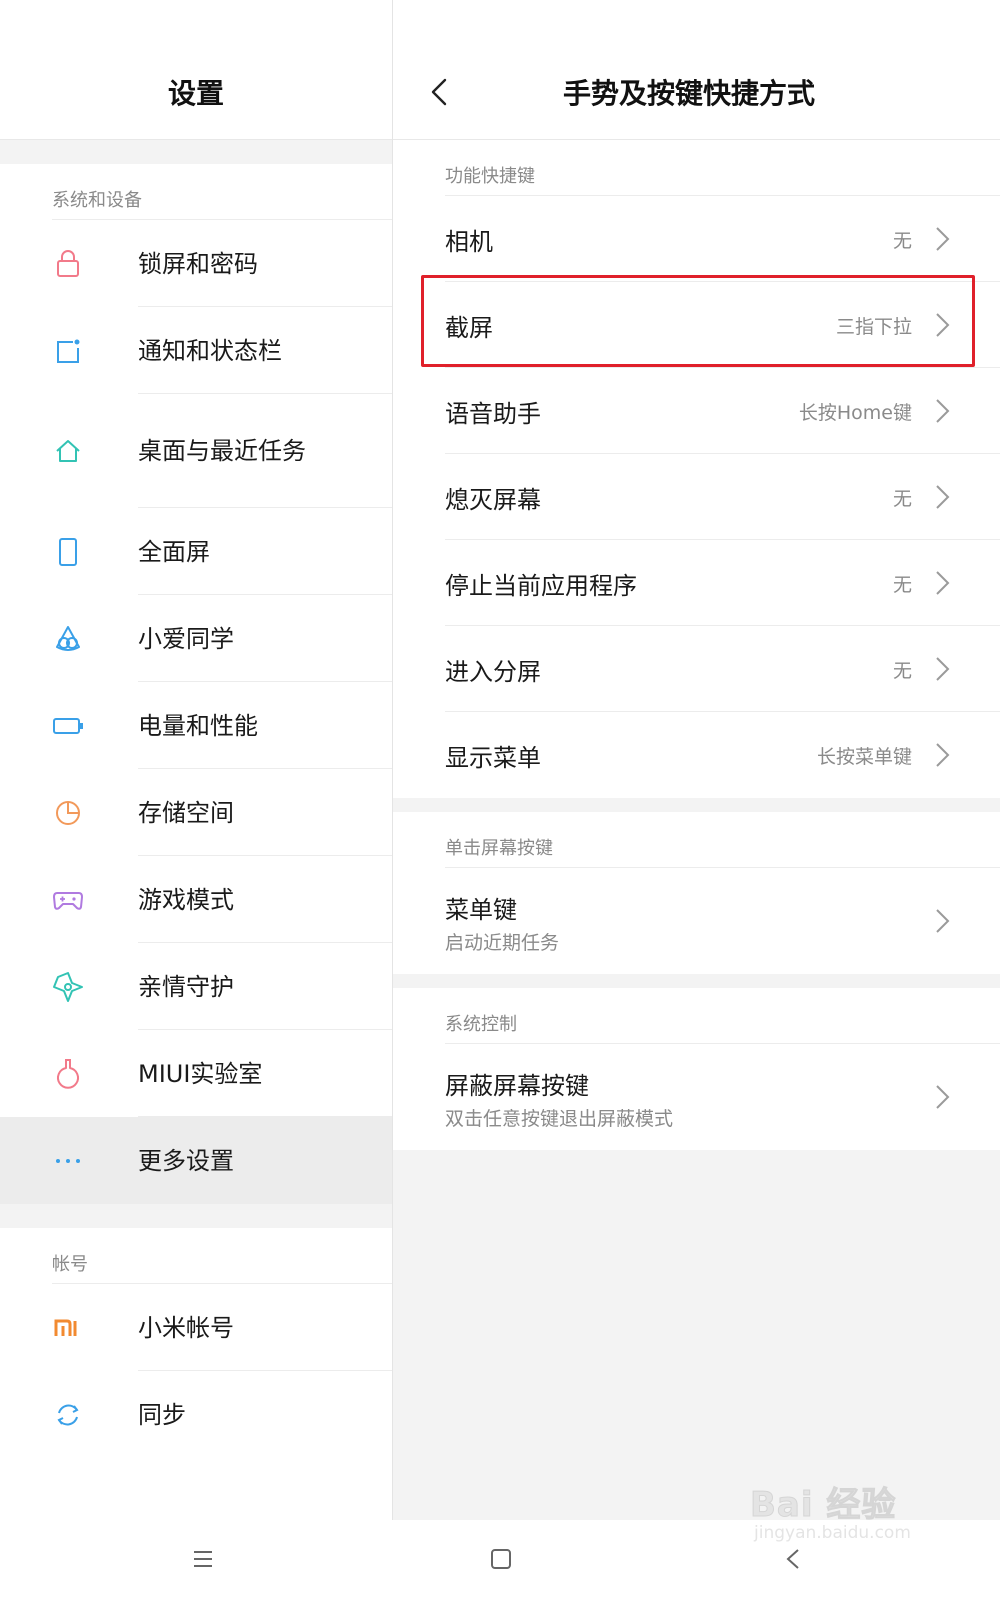  What do you see at coordinates (68, 1074) in the screenshot?
I see `flask-icon` at bounding box center [68, 1074].